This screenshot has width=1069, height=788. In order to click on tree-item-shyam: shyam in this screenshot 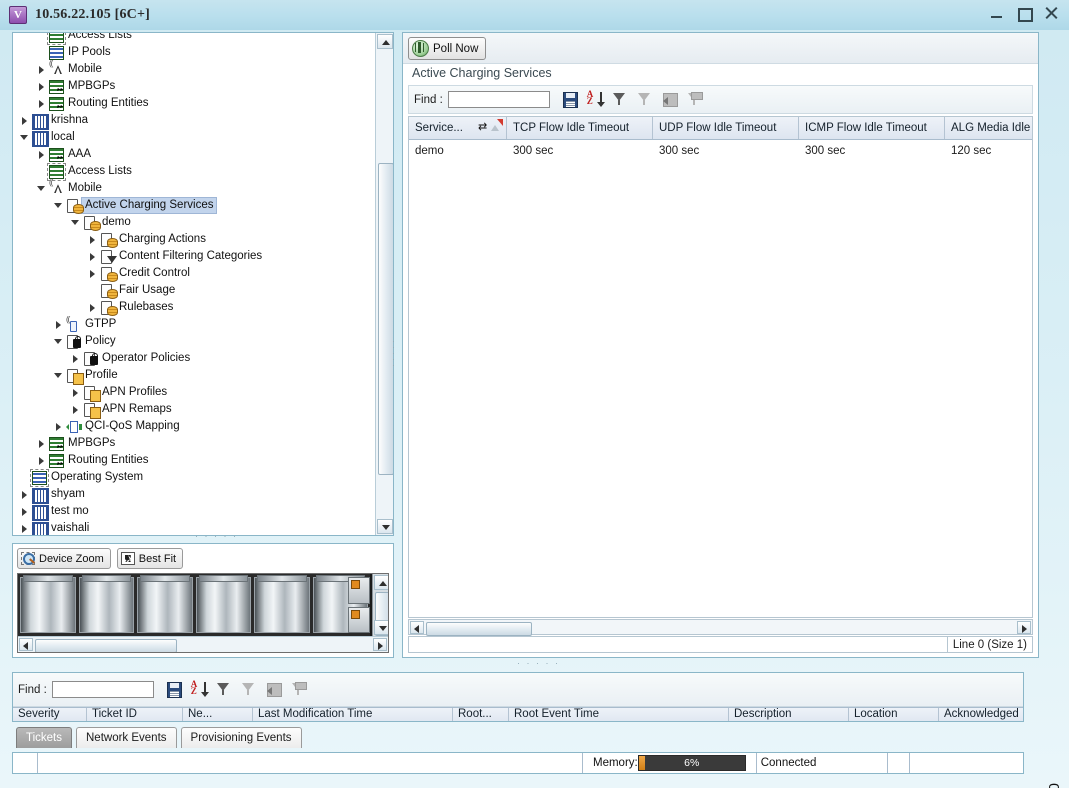, I will do `click(193, 495)`.